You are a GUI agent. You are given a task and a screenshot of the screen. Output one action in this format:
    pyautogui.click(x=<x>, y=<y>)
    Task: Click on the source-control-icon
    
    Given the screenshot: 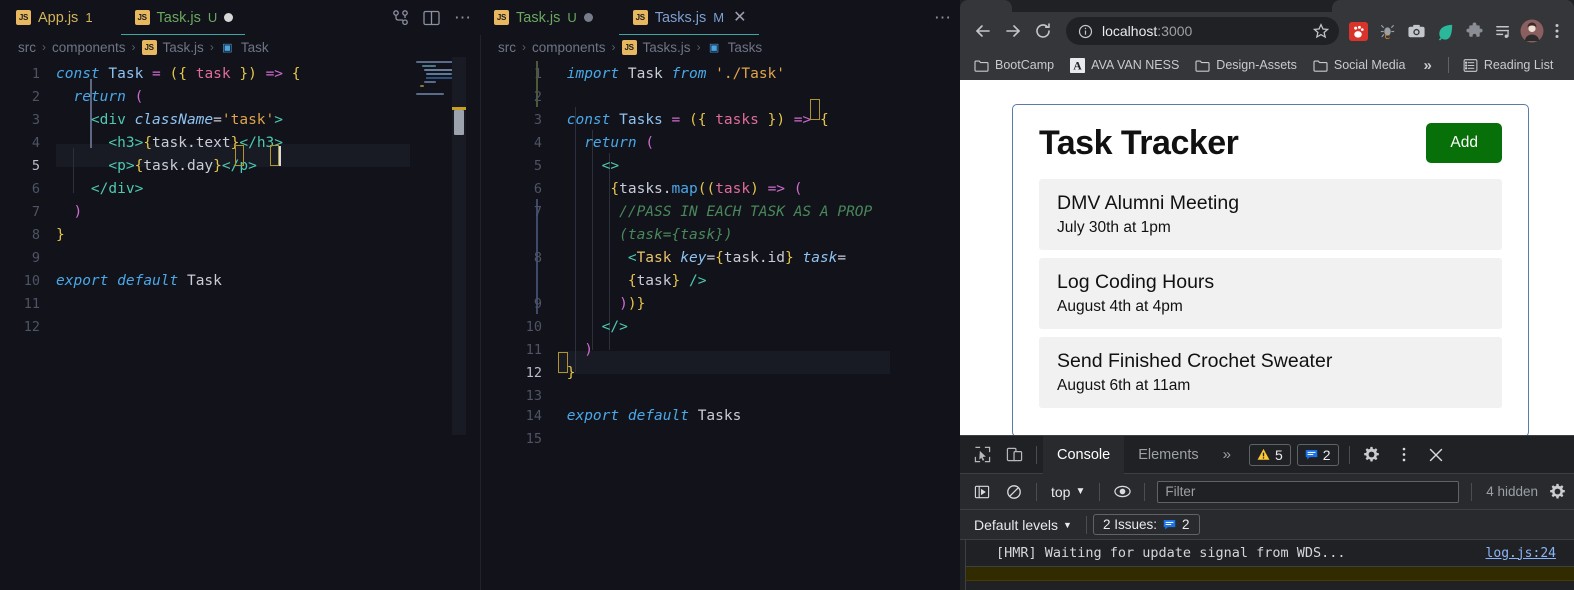 What is the action you would take?
    pyautogui.click(x=400, y=17)
    